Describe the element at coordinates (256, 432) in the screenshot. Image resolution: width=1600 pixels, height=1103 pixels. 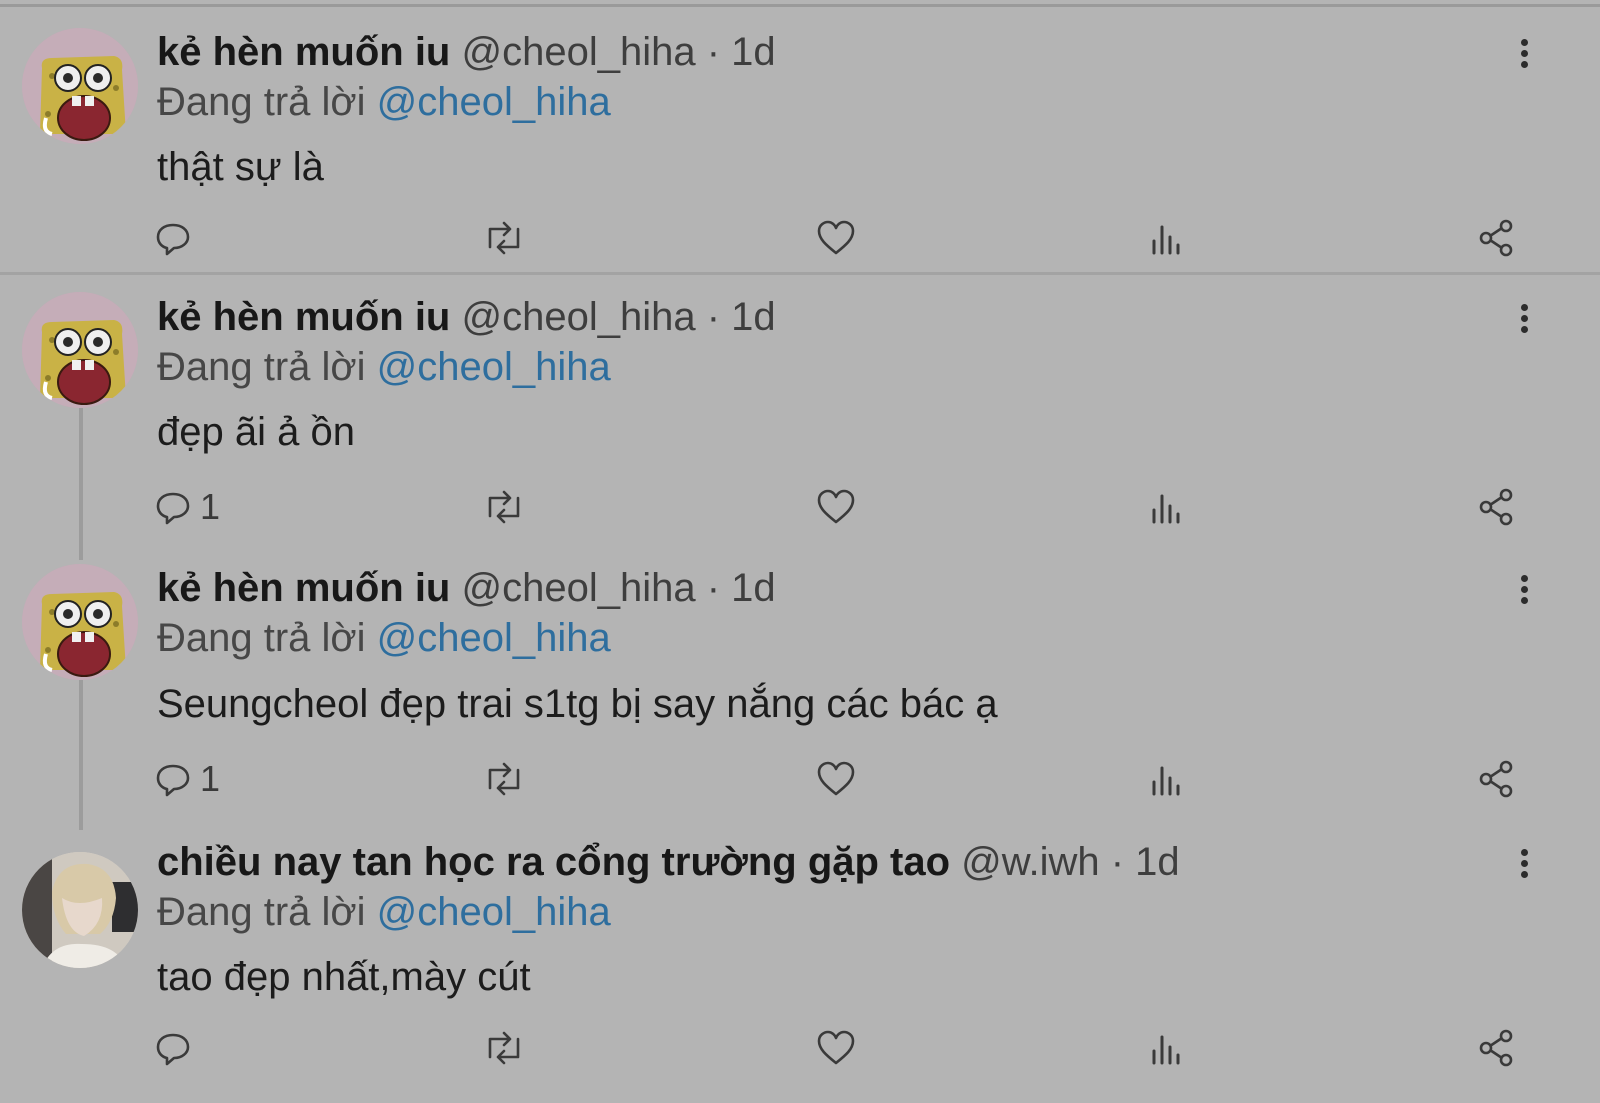
I see `tweet-text: đẹp ãi ả ồn` at that location.